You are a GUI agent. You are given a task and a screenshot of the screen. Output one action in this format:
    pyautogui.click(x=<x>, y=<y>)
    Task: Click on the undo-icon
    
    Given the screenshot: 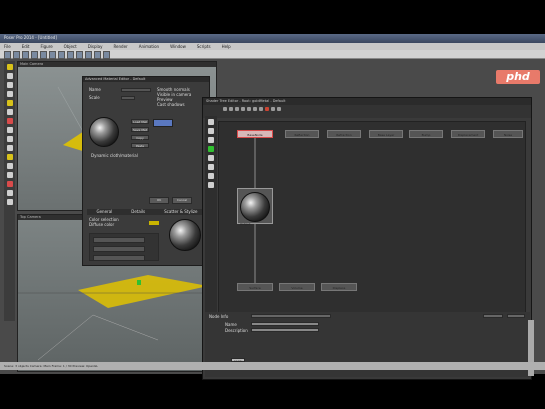 What is the action you would take?
    pyautogui.click(x=34, y=55)
    